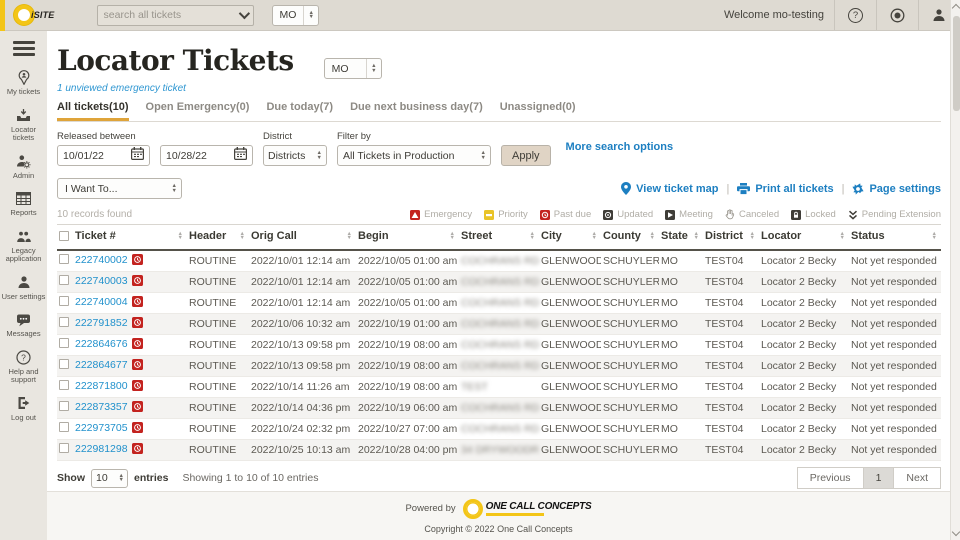 This screenshot has width=960, height=540. I want to click on begin-cell: 2022/10/19 06:00 am, so click(407, 408).